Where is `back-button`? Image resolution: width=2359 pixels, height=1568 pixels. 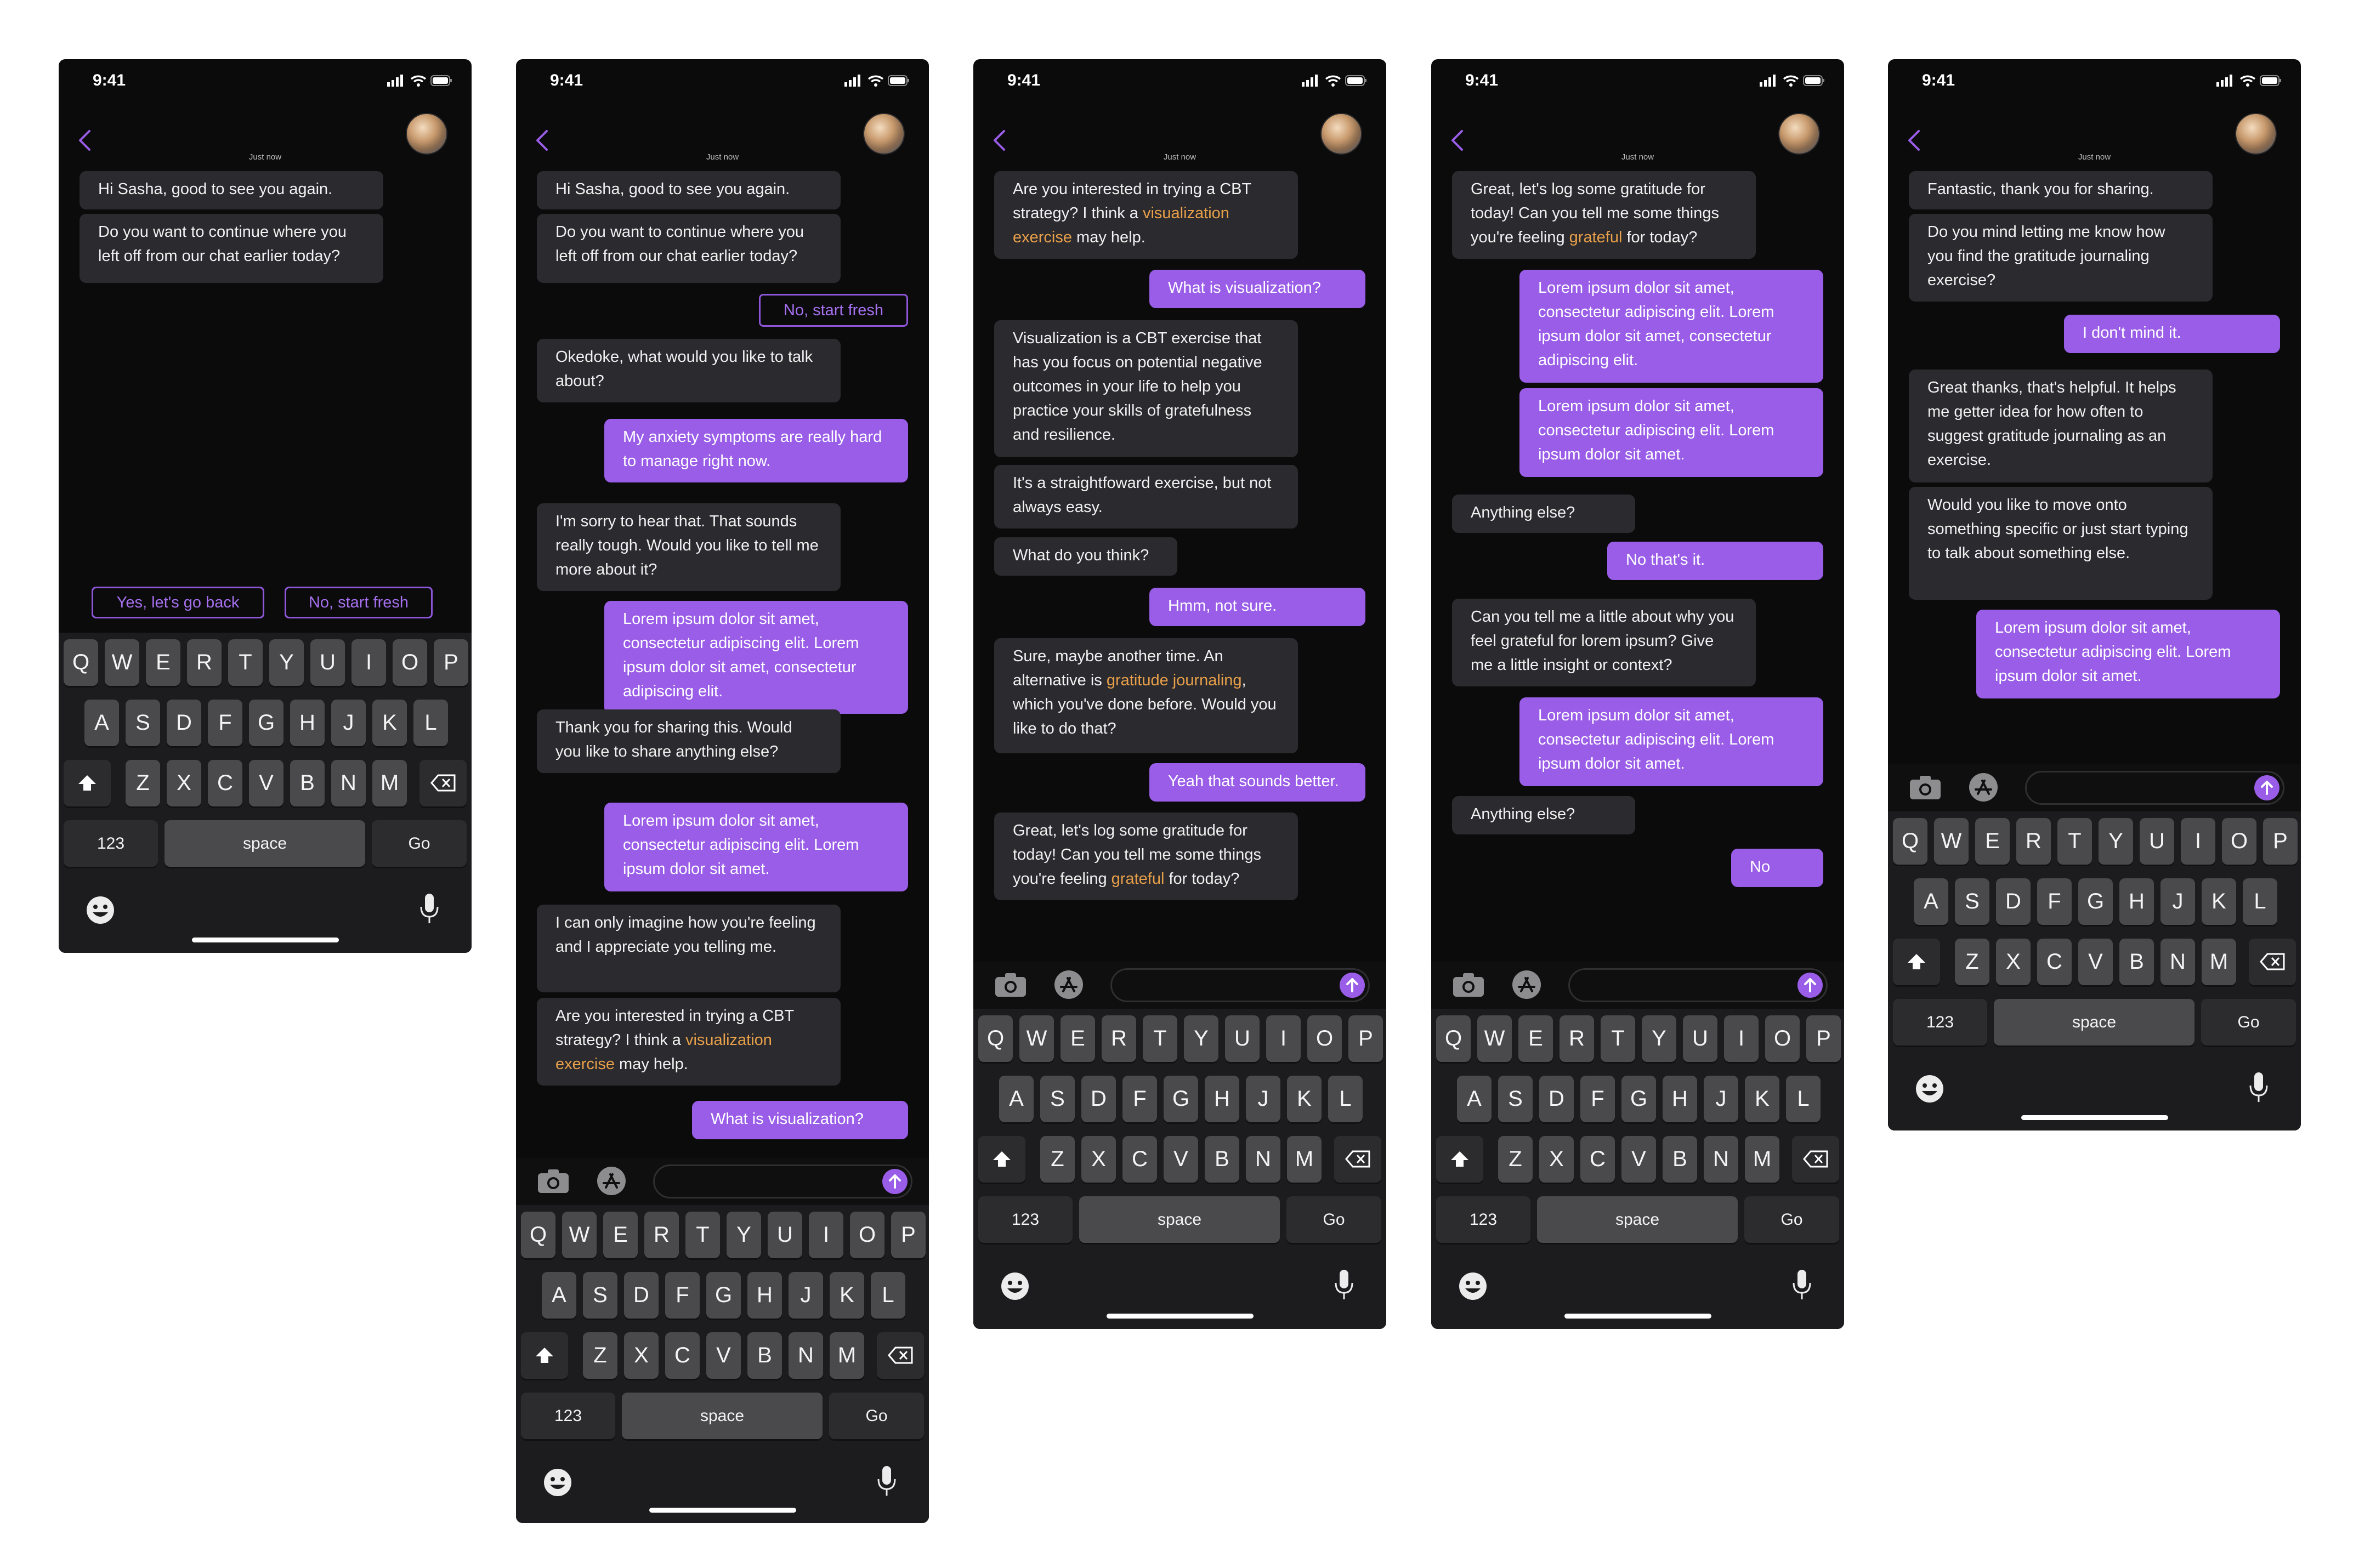 back-button is located at coordinates (542, 141).